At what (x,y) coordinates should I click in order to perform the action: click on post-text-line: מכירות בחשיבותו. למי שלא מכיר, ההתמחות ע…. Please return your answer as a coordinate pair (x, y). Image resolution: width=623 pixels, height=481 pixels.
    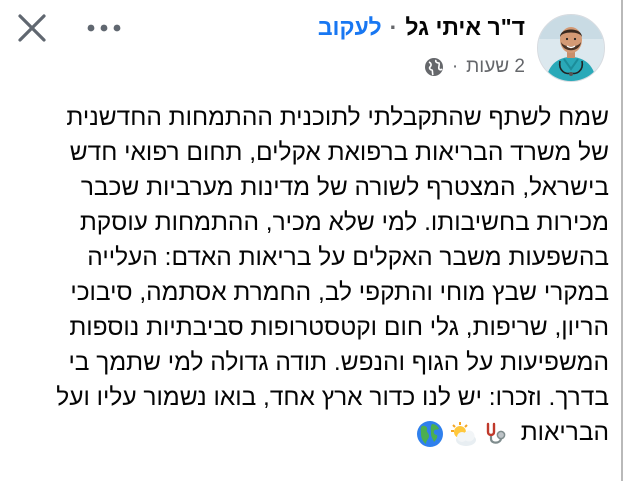
    Looking at the image, I should click on (344, 222).